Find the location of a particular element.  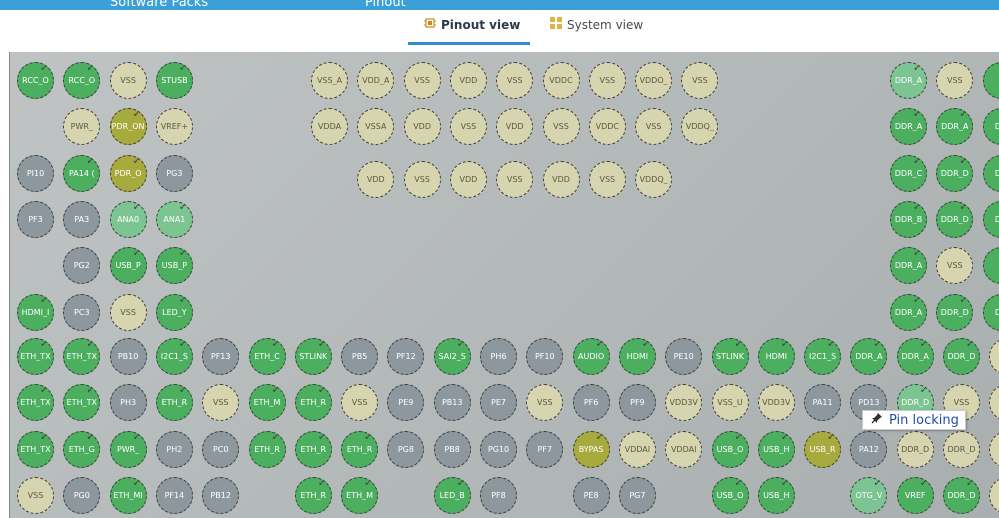

pin: PF14 is located at coordinates (174, 495).